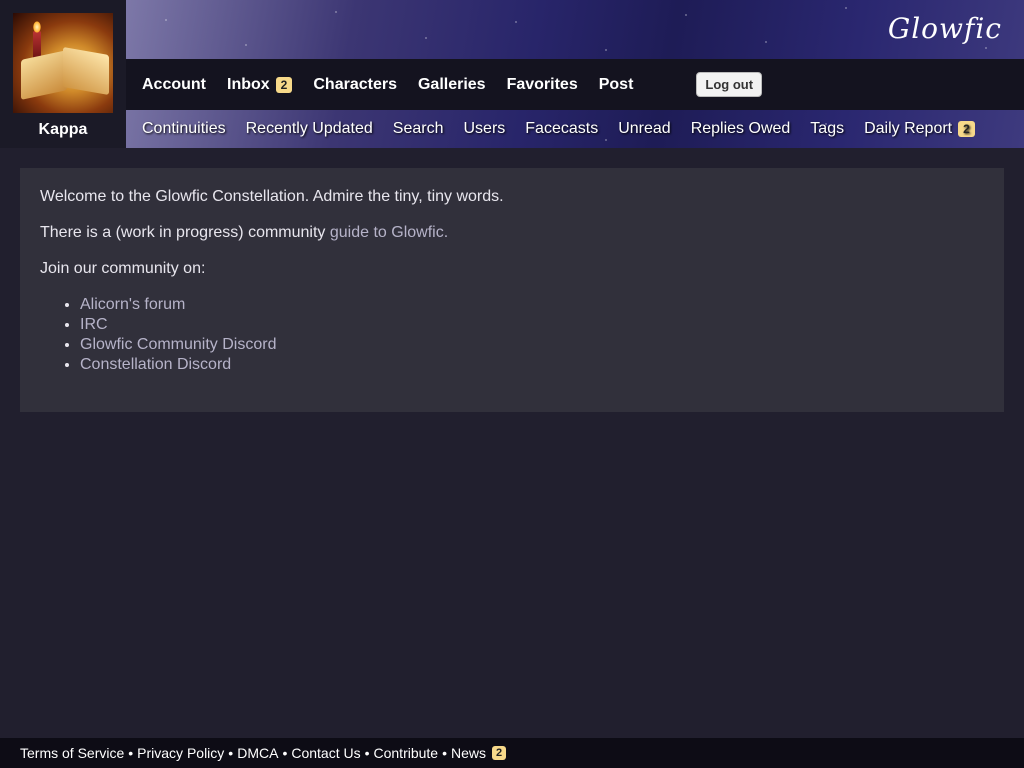 This screenshot has width=1024, height=768. I want to click on nav-users: Users, so click(485, 129).